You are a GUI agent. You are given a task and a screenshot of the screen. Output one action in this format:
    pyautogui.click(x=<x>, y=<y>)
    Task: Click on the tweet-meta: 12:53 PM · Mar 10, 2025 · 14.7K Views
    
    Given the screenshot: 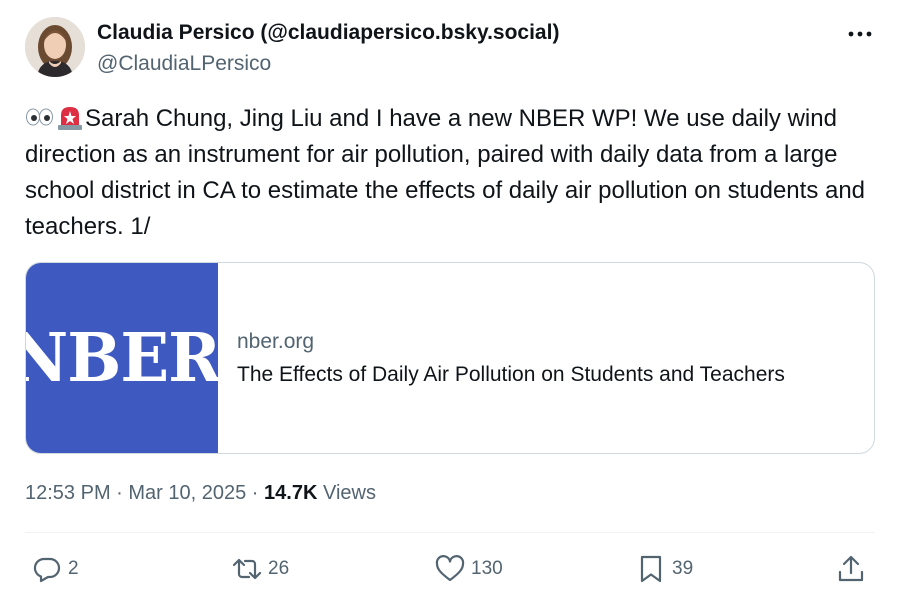 What is the action you would take?
    pyautogui.click(x=200, y=493)
    